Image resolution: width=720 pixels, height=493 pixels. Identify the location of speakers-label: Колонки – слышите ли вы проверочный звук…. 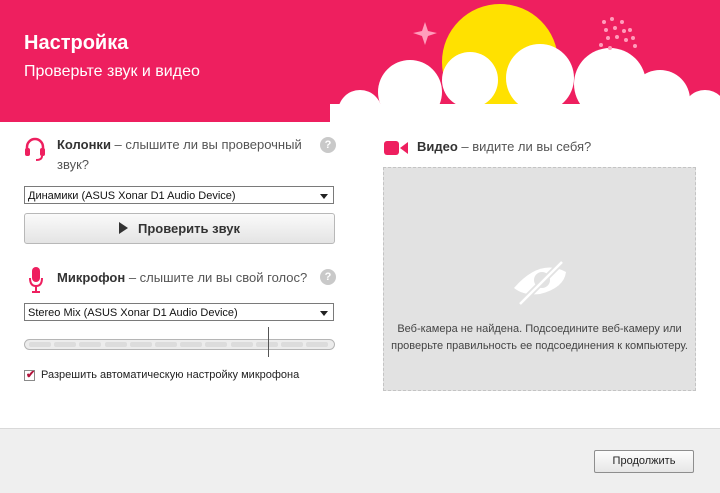
(179, 154).